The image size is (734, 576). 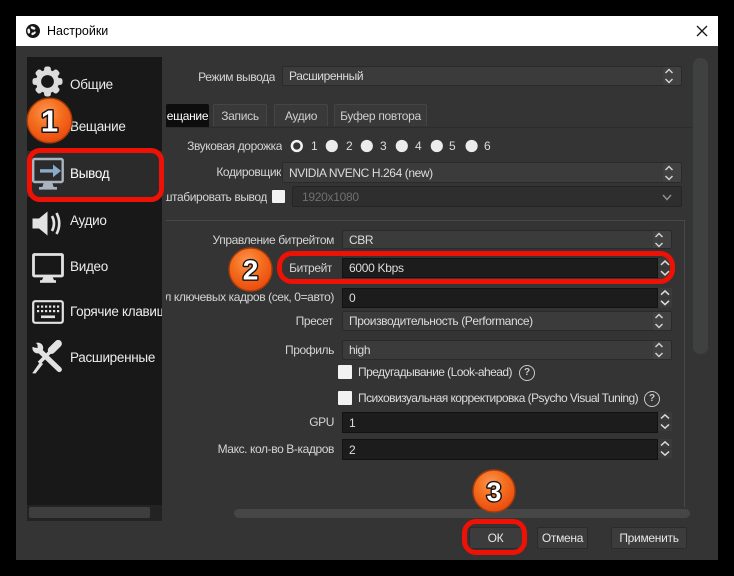 What do you see at coordinates (251, 270) in the screenshot?
I see `svg-text: 2` at bounding box center [251, 270].